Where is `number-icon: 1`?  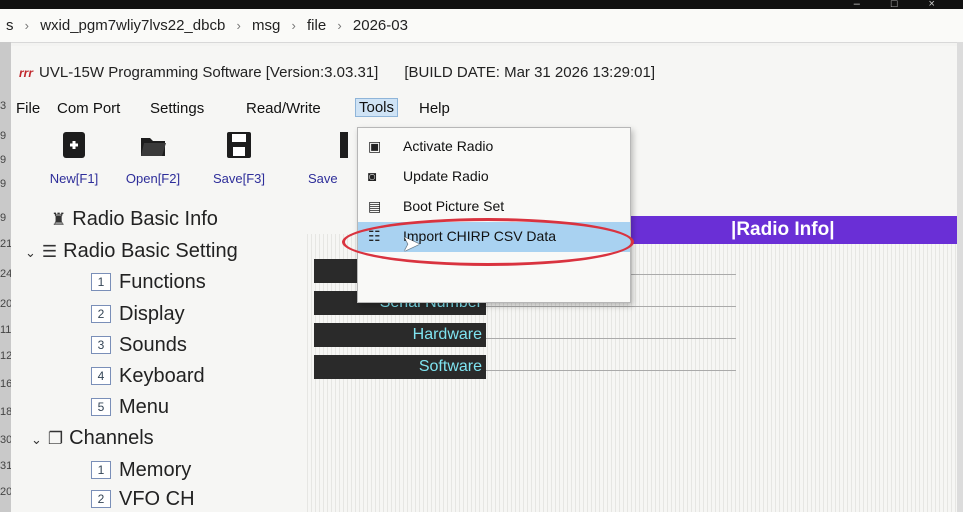 number-icon: 1 is located at coordinates (101, 470).